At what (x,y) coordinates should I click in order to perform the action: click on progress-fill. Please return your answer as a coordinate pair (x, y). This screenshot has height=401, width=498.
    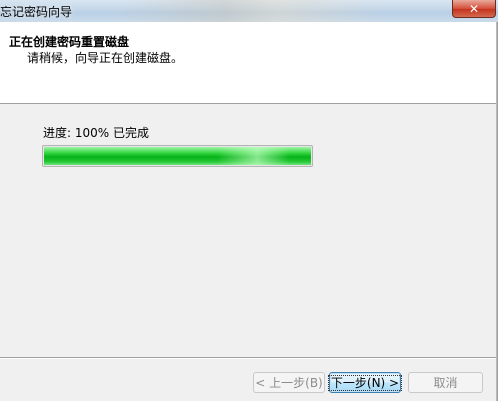
    Looking at the image, I should click on (177, 156).